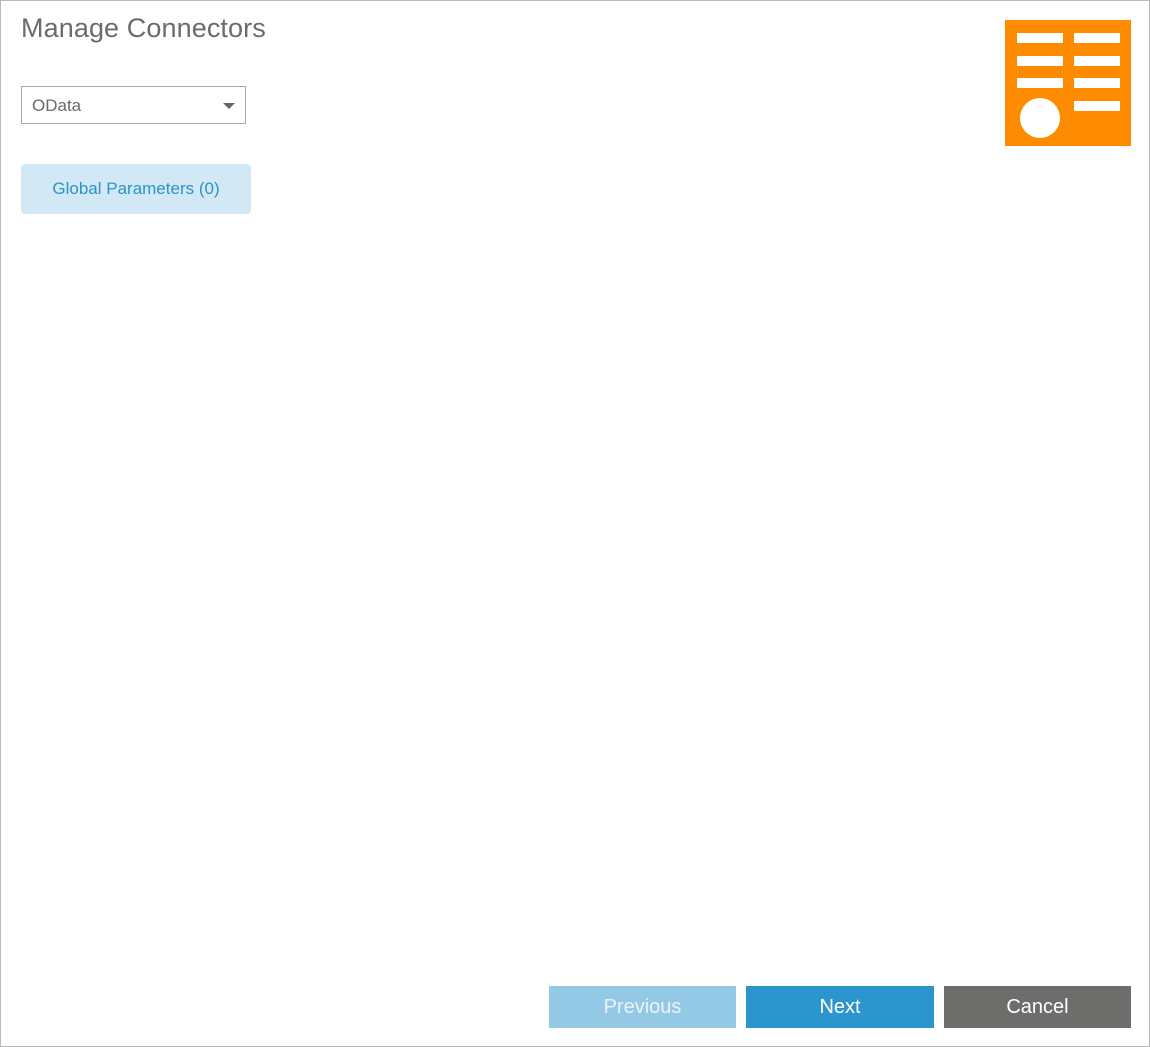  Describe the element at coordinates (133, 105) in the screenshot. I see `connector-type-select: OData` at that location.